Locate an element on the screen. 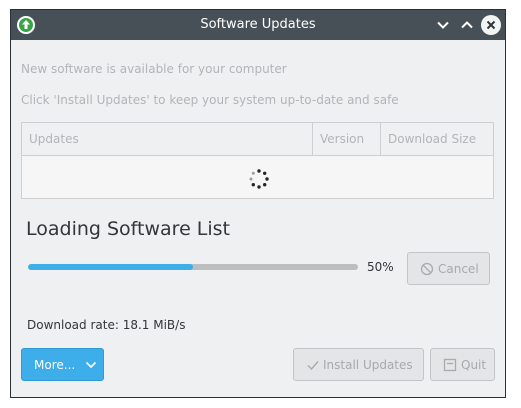 This screenshot has height=408, width=521. window-title: Software Updates is located at coordinates (258, 24).